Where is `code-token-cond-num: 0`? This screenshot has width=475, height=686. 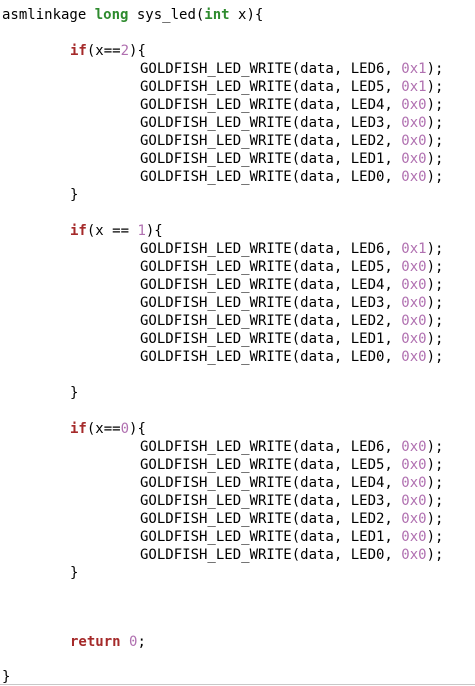
code-token-cond-num: 0 is located at coordinates (125, 429).